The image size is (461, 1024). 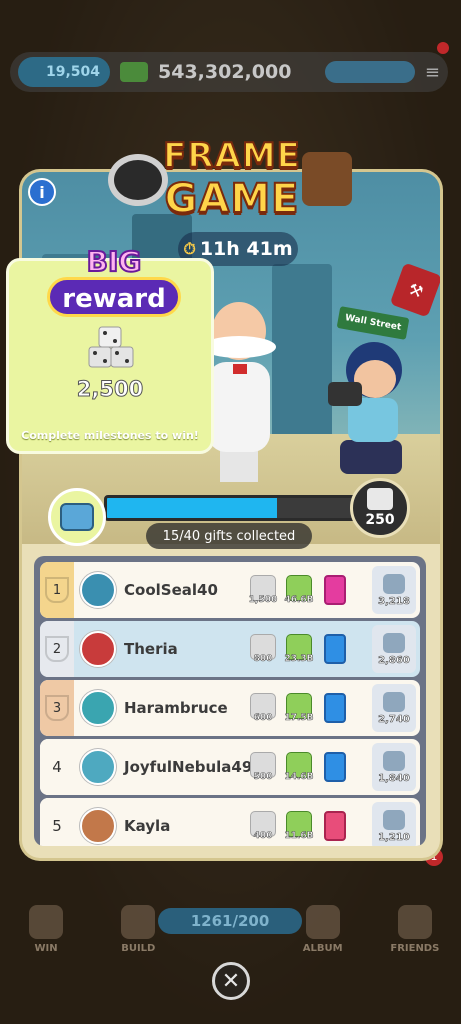 I want to click on prize-cash-value: 23.3B, so click(x=299, y=659).